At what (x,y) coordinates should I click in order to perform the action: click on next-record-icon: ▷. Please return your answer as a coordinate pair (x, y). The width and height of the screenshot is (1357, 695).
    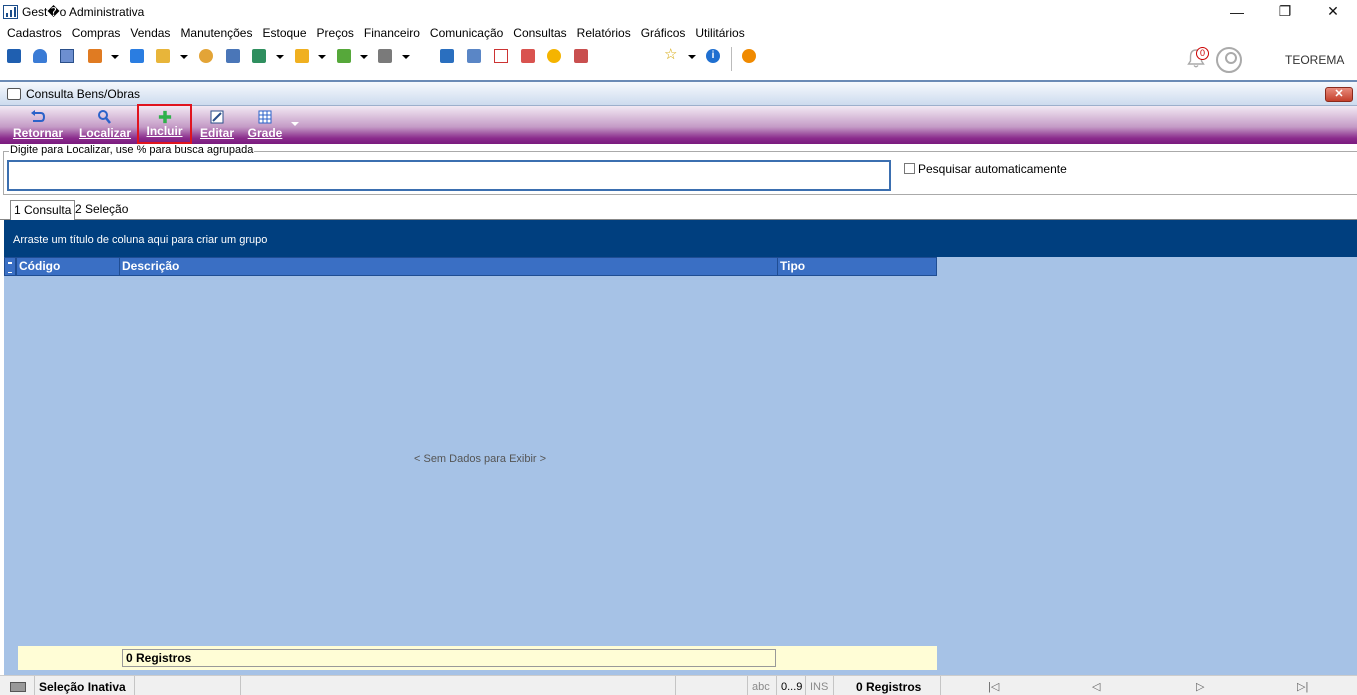
    Looking at the image, I should click on (1200, 686).